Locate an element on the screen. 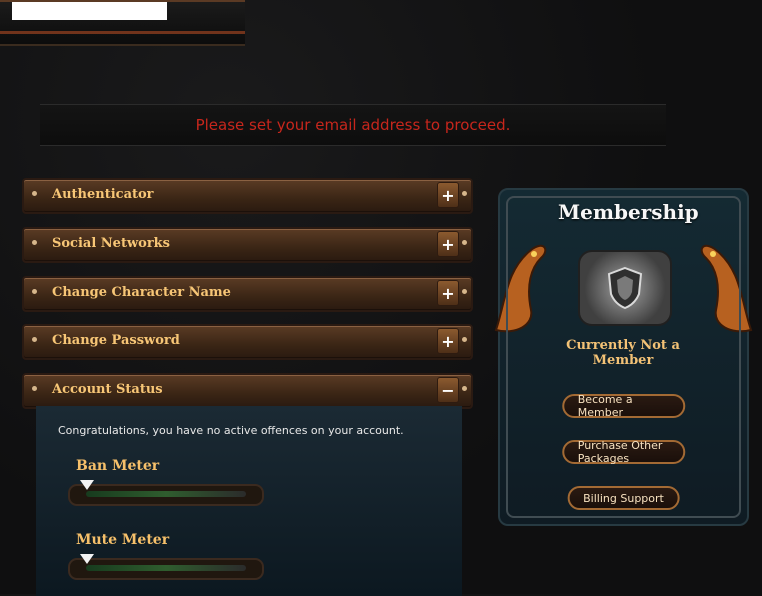  panel-social-networks: Social Networks + is located at coordinates (247, 245).